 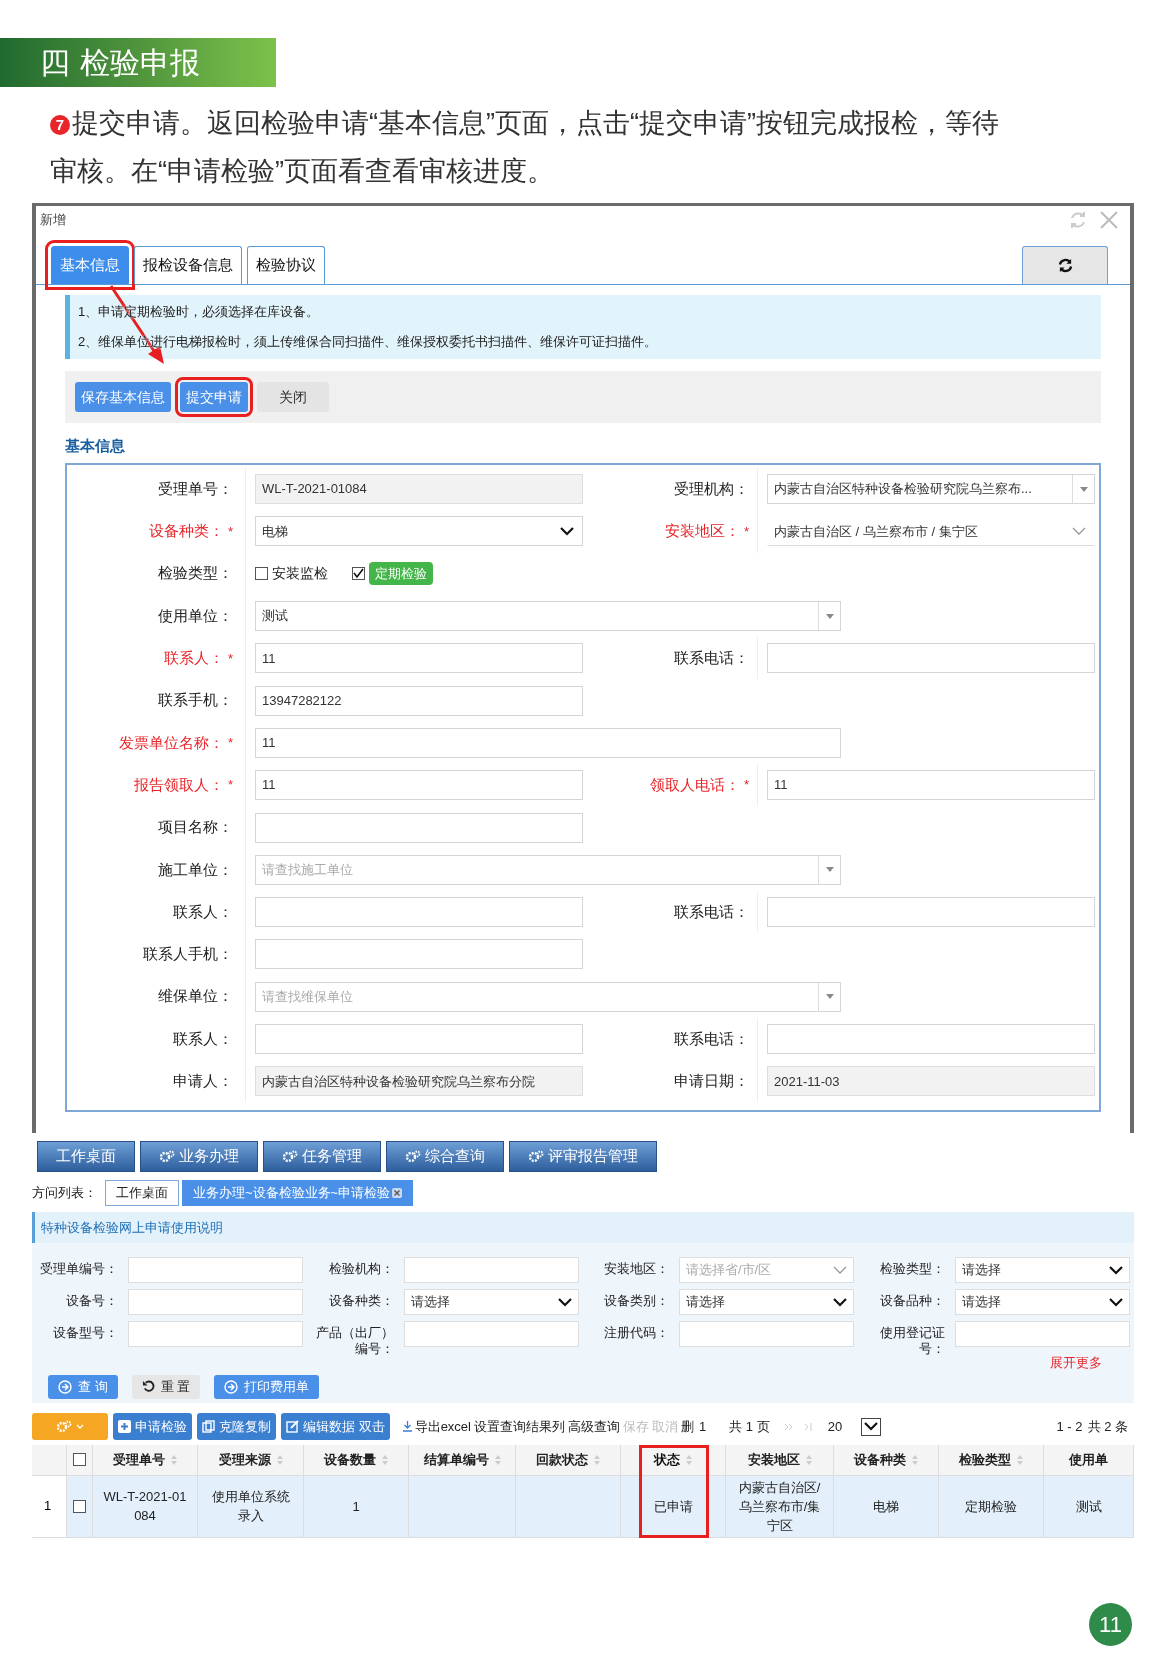 I want to click on table-row: 1 WL-T-2021-01084 使用单位系统录入 1 已申请 内蒙古自治区/乌兰察布市/集宁区 电梯 定期检验 测试, so click(x=583, y=1506).